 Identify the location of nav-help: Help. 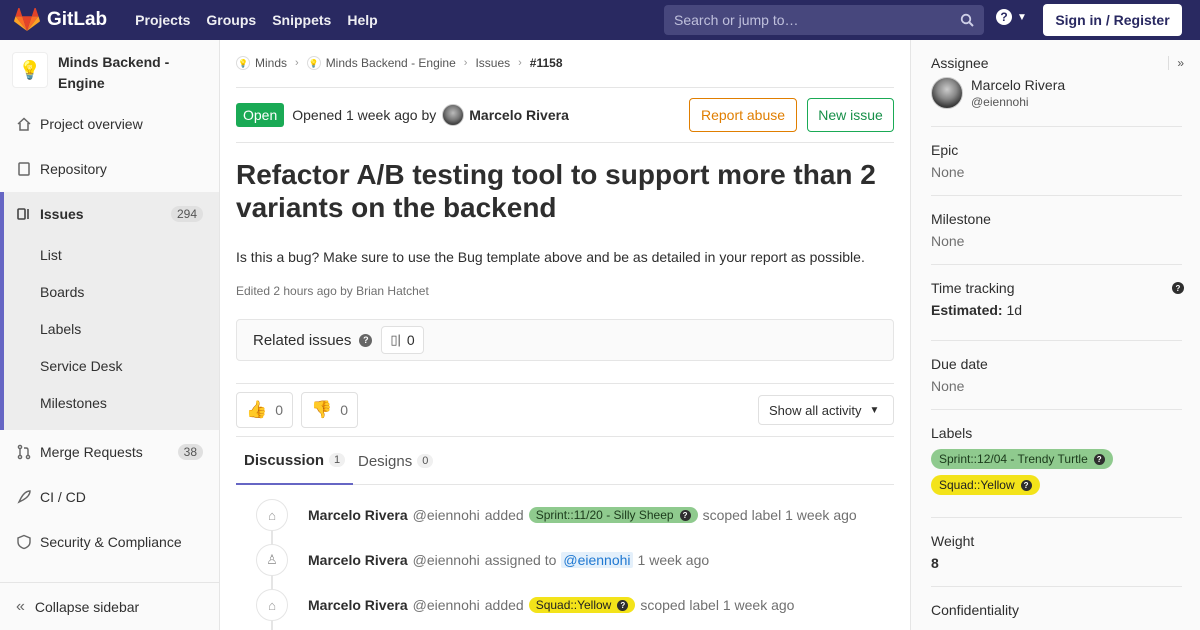
(362, 20).